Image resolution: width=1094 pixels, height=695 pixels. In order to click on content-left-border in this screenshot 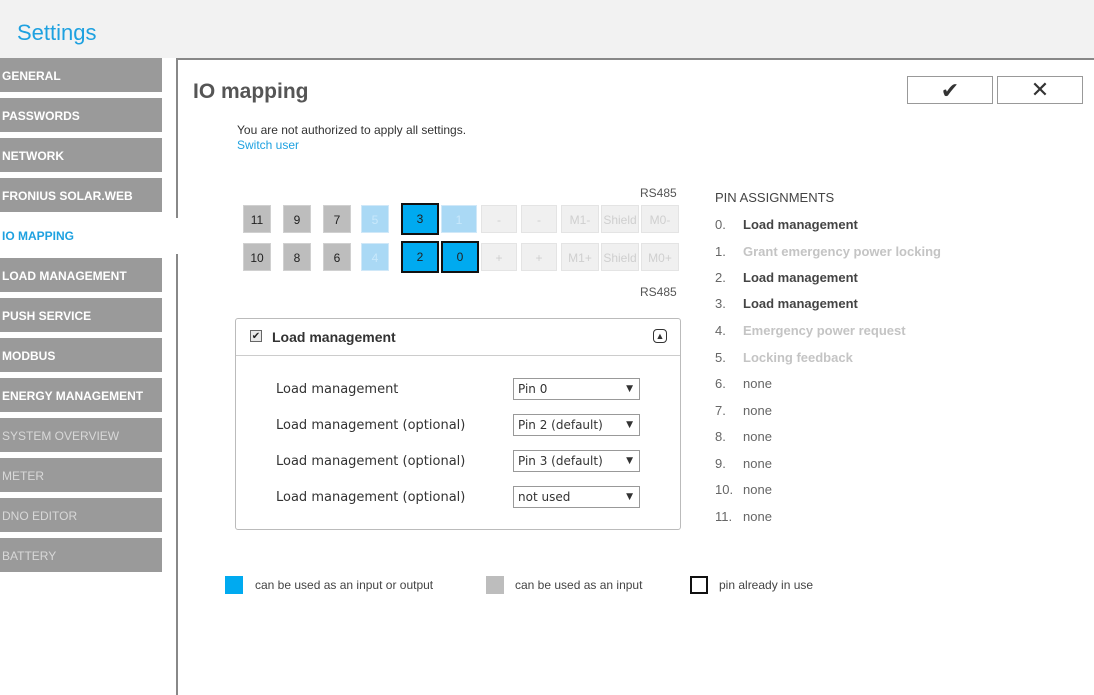, I will do `click(177, 376)`.